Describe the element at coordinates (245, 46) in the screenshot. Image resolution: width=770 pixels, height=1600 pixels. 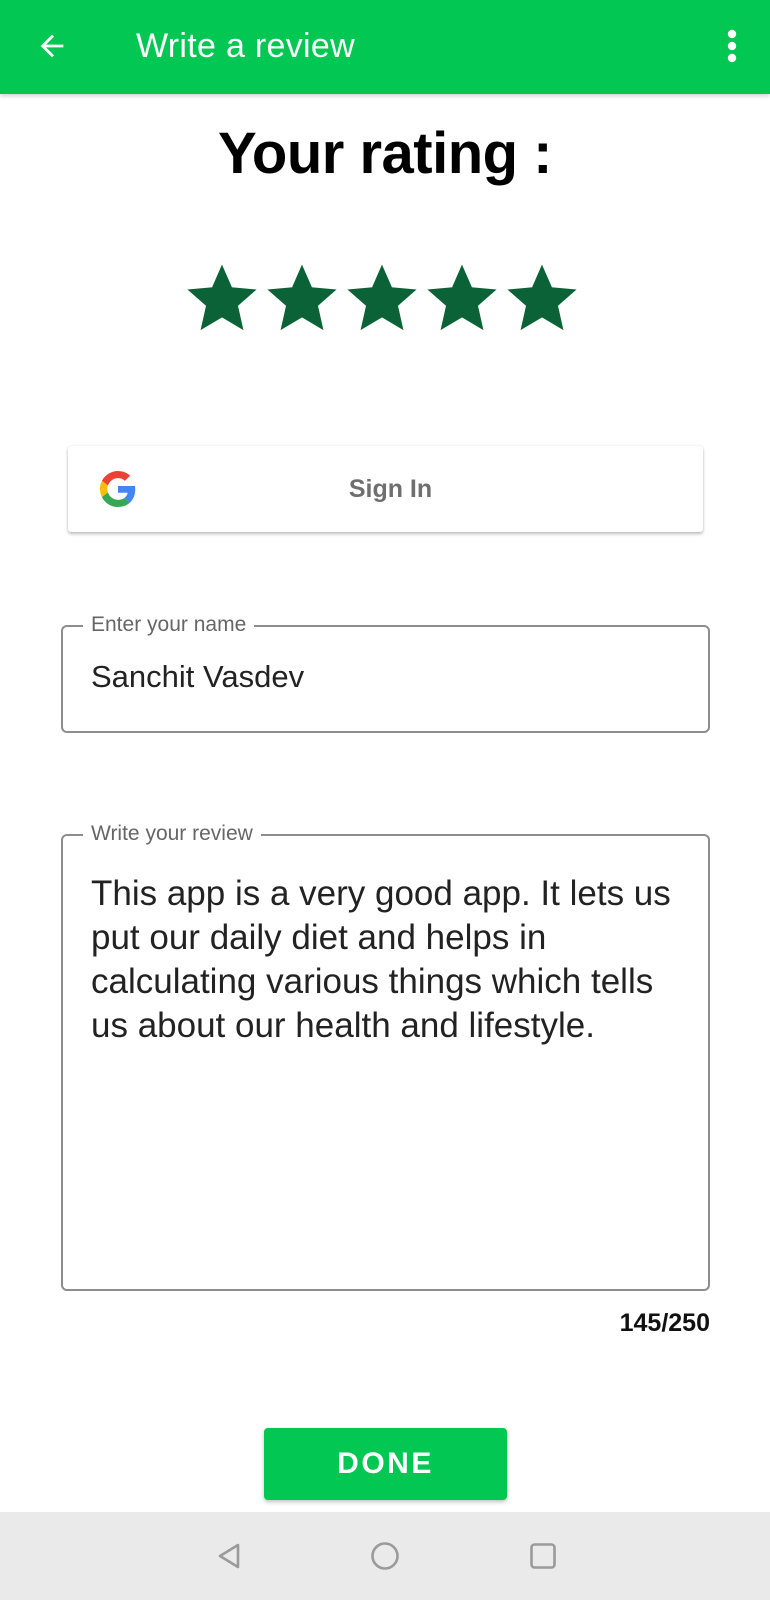
I see `app-bar-title: Write a review` at that location.